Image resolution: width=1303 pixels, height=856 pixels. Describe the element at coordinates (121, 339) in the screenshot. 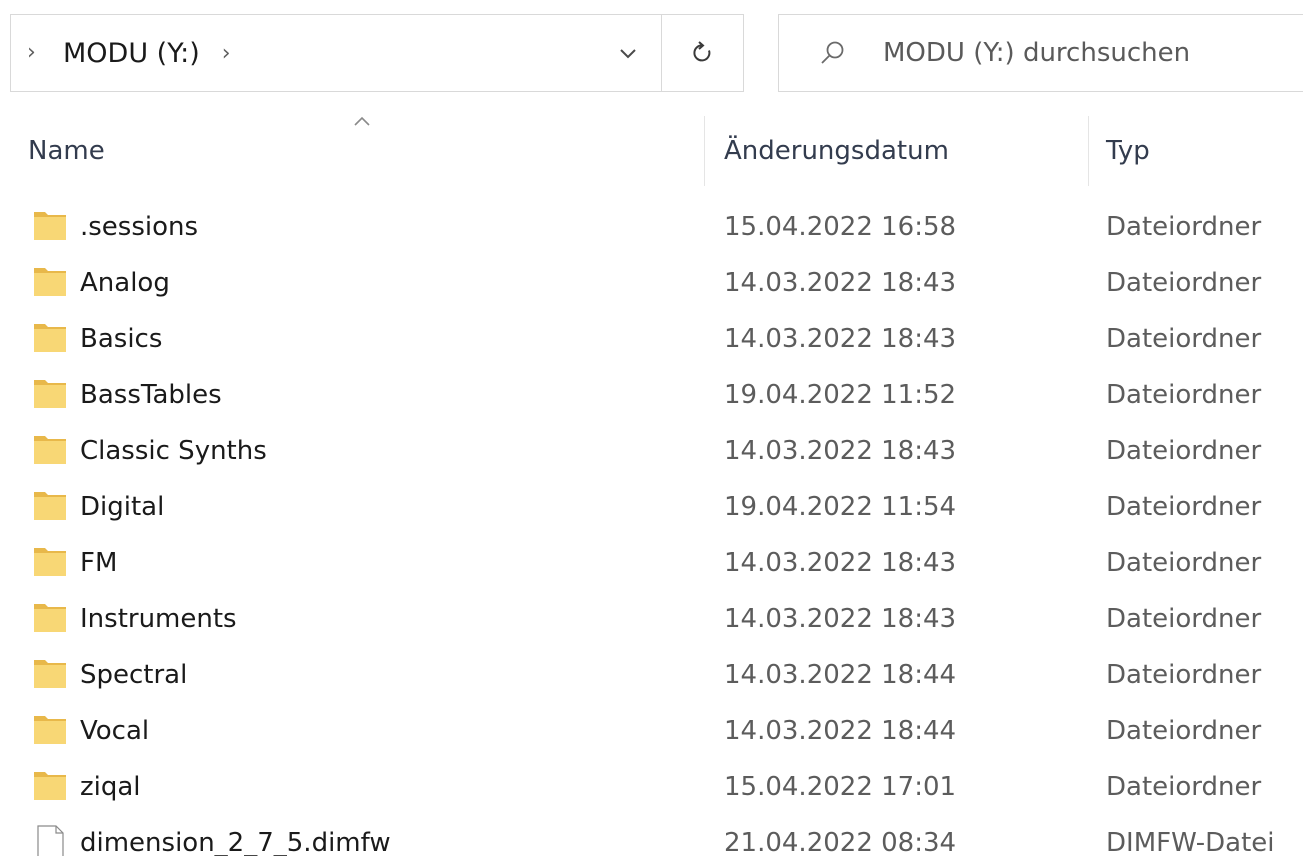

I see `file-name: Basics` at that location.